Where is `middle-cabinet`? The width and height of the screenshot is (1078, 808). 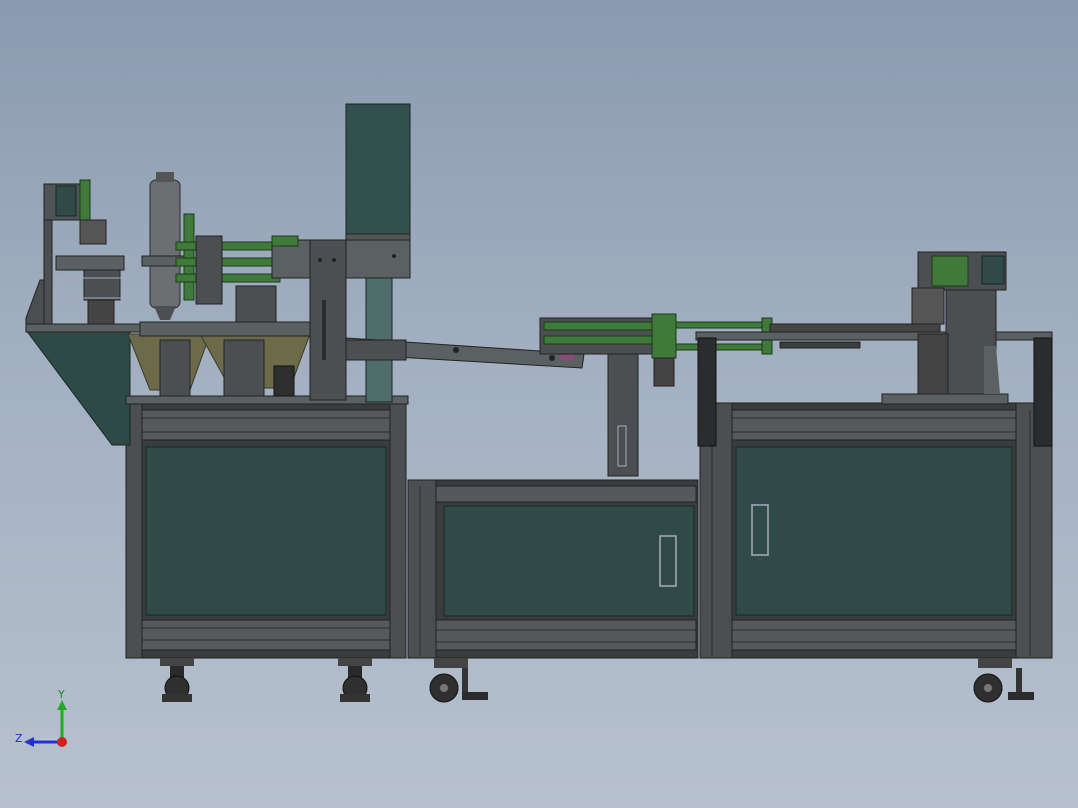
middle-cabinet is located at coordinates (553, 569).